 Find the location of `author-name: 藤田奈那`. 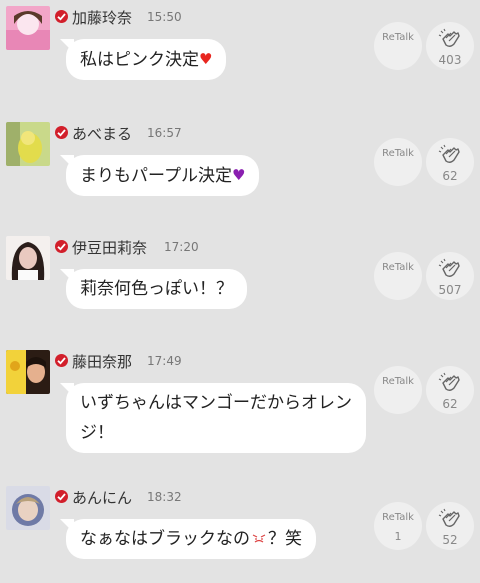

author-name: 藤田奈那 is located at coordinates (102, 361).